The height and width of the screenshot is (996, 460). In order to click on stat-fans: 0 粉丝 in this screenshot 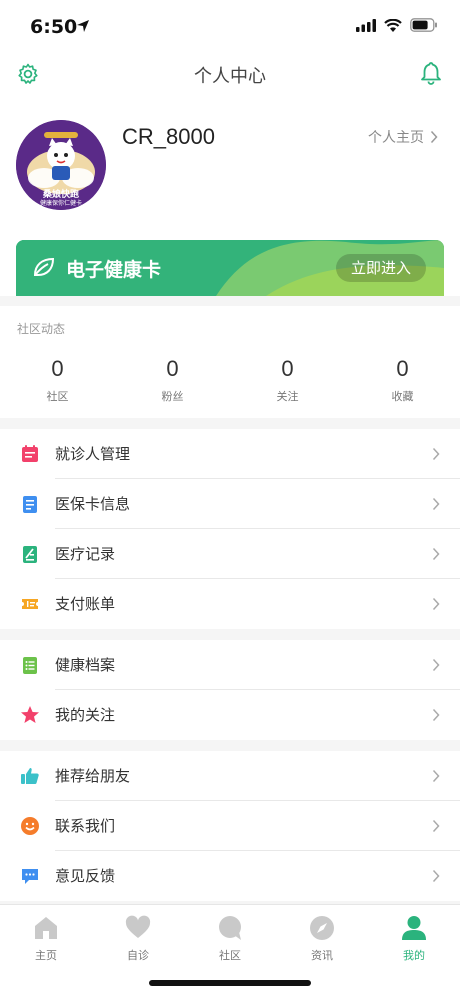, I will do `click(172, 380)`.